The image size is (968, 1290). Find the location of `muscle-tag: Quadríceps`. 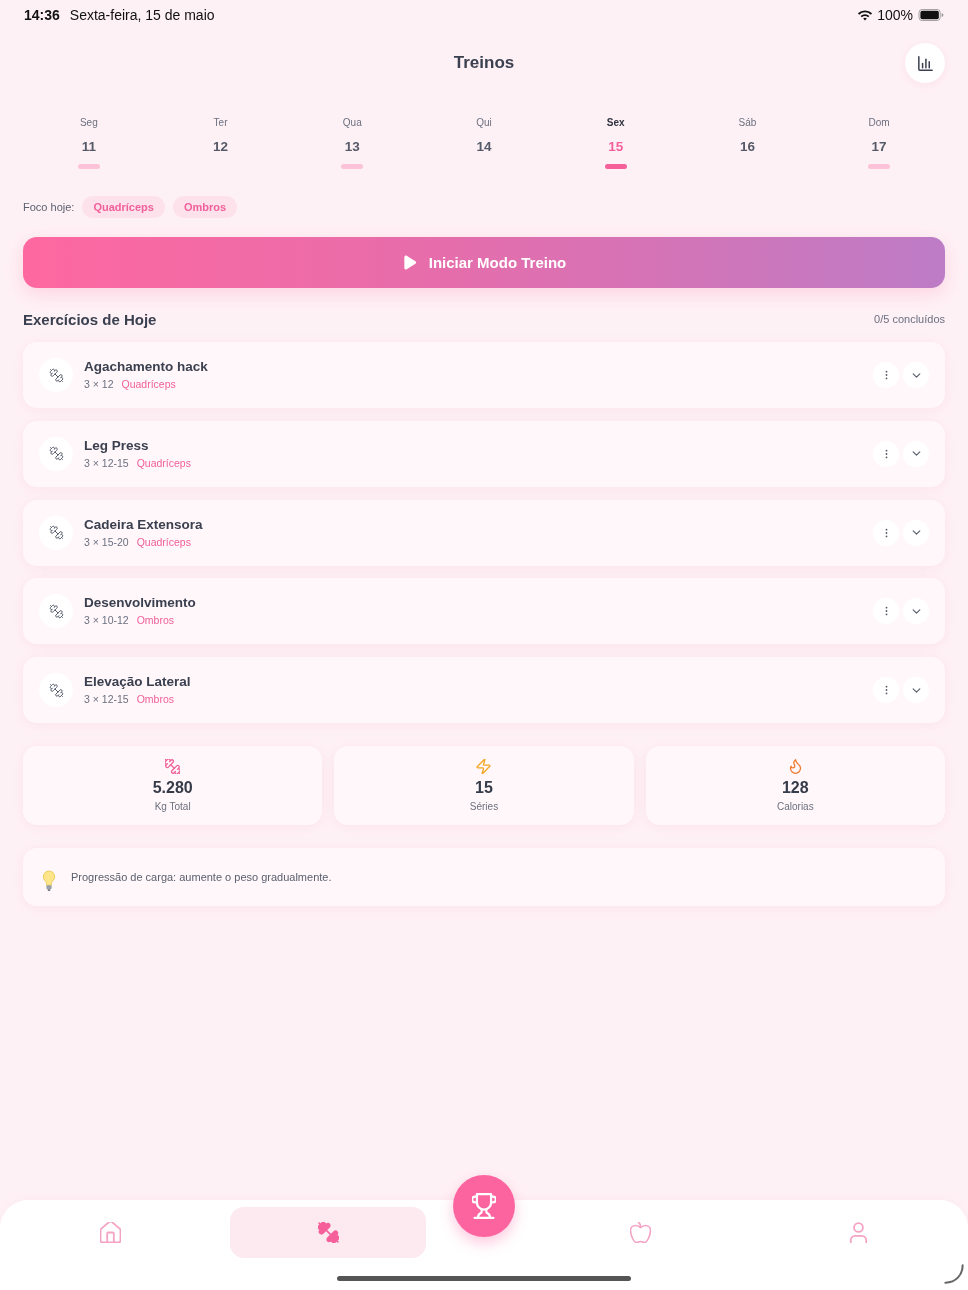

muscle-tag: Quadríceps is located at coordinates (123, 207).